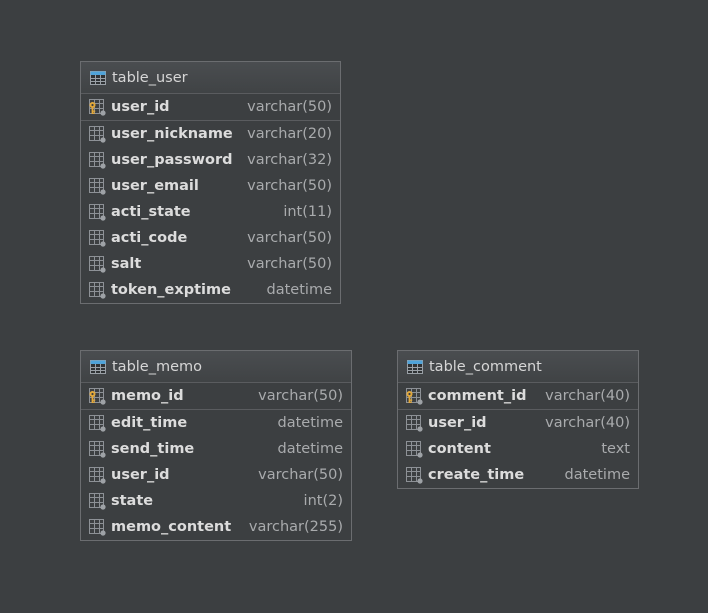  I want to click on table-header: table_comment, so click(518, 367).